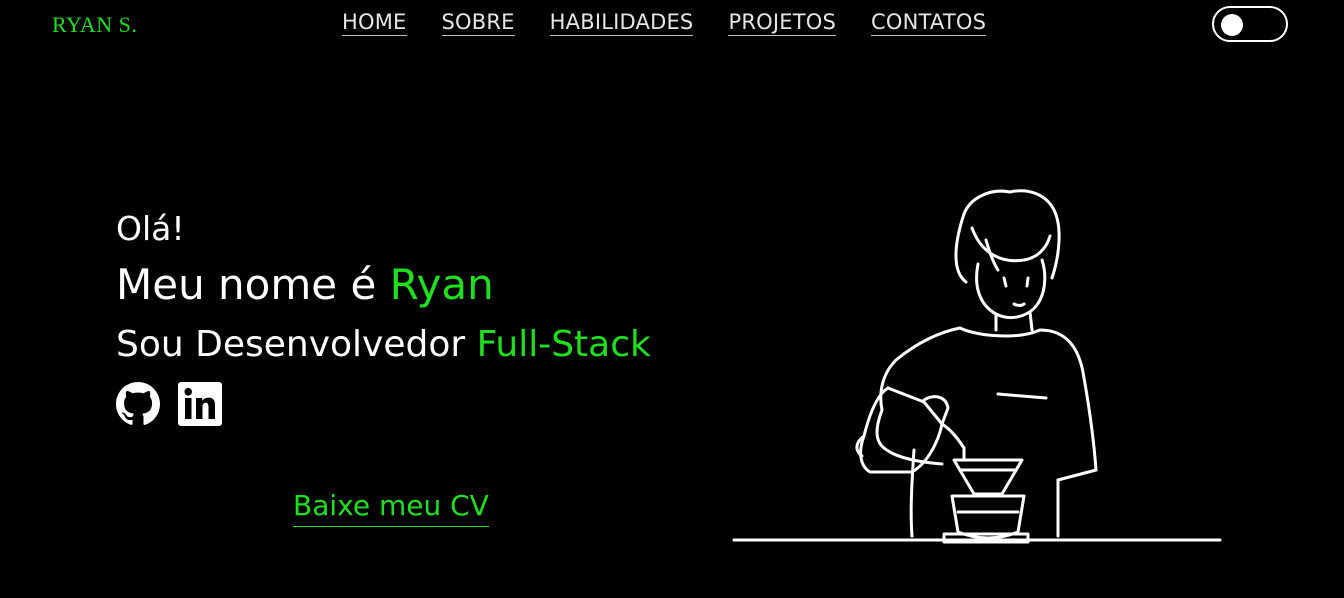 The height and width of the screenshot is (598, 1344). I want to click on name-prefix: Meu nome é, so click(253, 284).